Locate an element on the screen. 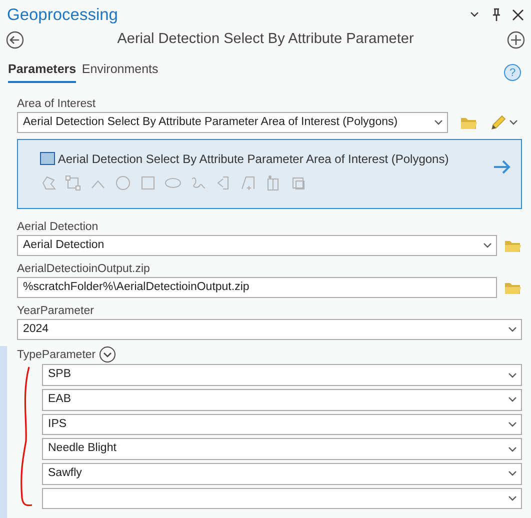  dropdown-field: Needle Blight is located at coordinates (282, 449).